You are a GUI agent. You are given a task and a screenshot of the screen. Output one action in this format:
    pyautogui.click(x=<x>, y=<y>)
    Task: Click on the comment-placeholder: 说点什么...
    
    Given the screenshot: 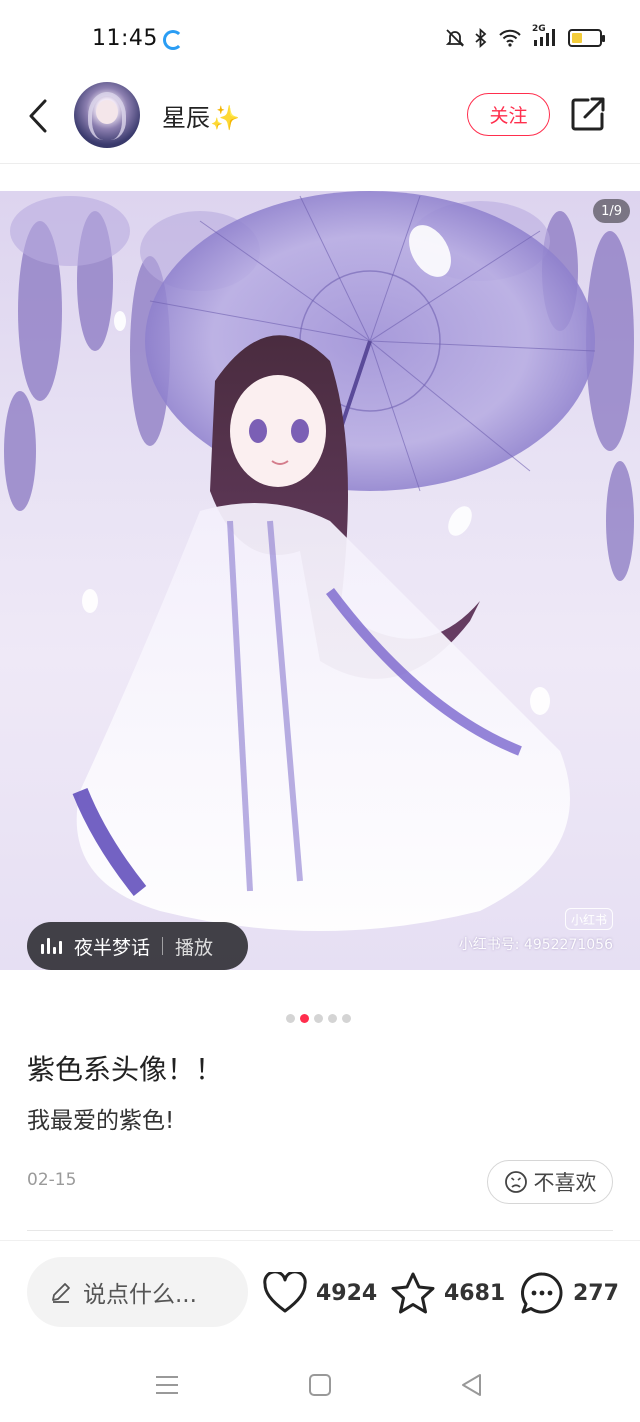 What is the action you would take?
    pyautogui.click(x=140, y=1295)
    